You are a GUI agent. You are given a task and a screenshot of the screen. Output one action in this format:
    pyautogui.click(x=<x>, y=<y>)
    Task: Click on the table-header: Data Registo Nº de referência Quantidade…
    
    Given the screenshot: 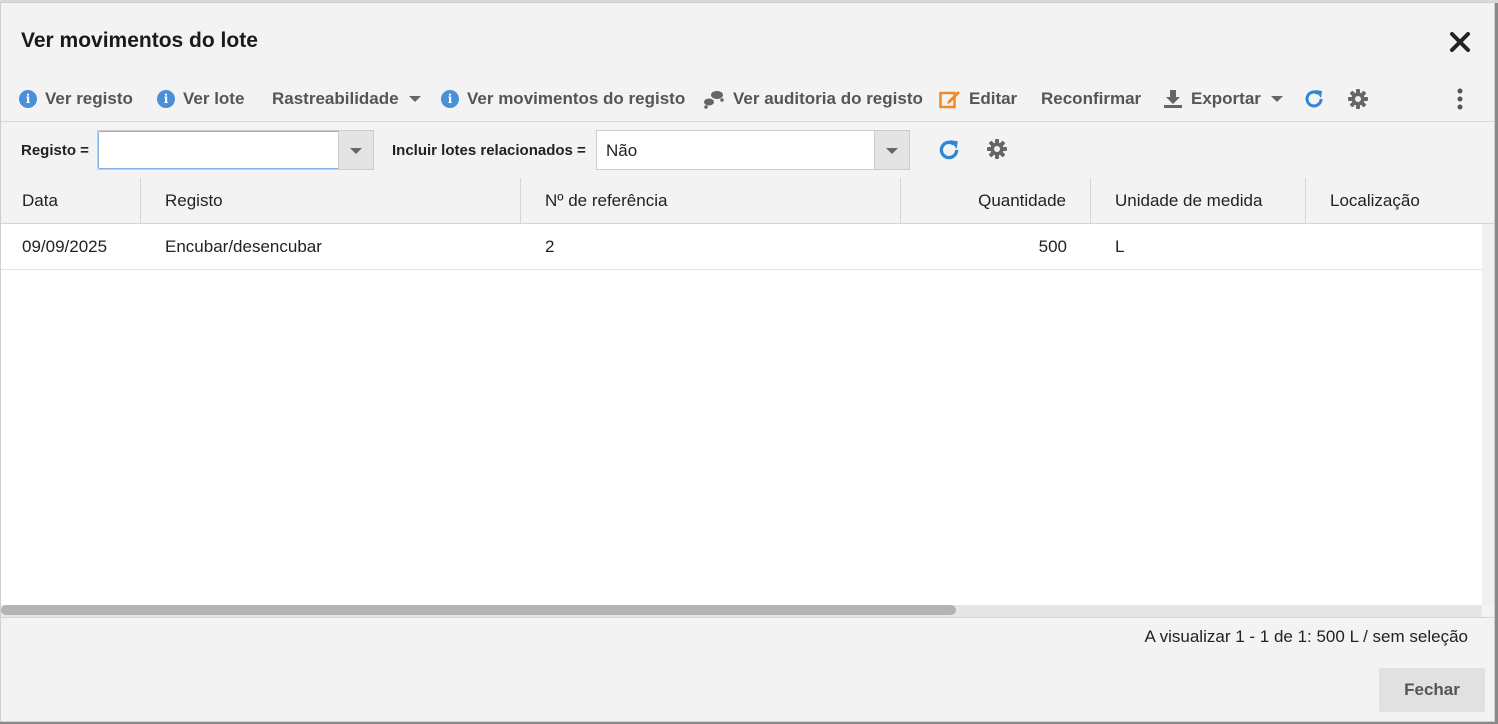 What is the action you would take?
    pyautogui.click(x=747, y=201)
    